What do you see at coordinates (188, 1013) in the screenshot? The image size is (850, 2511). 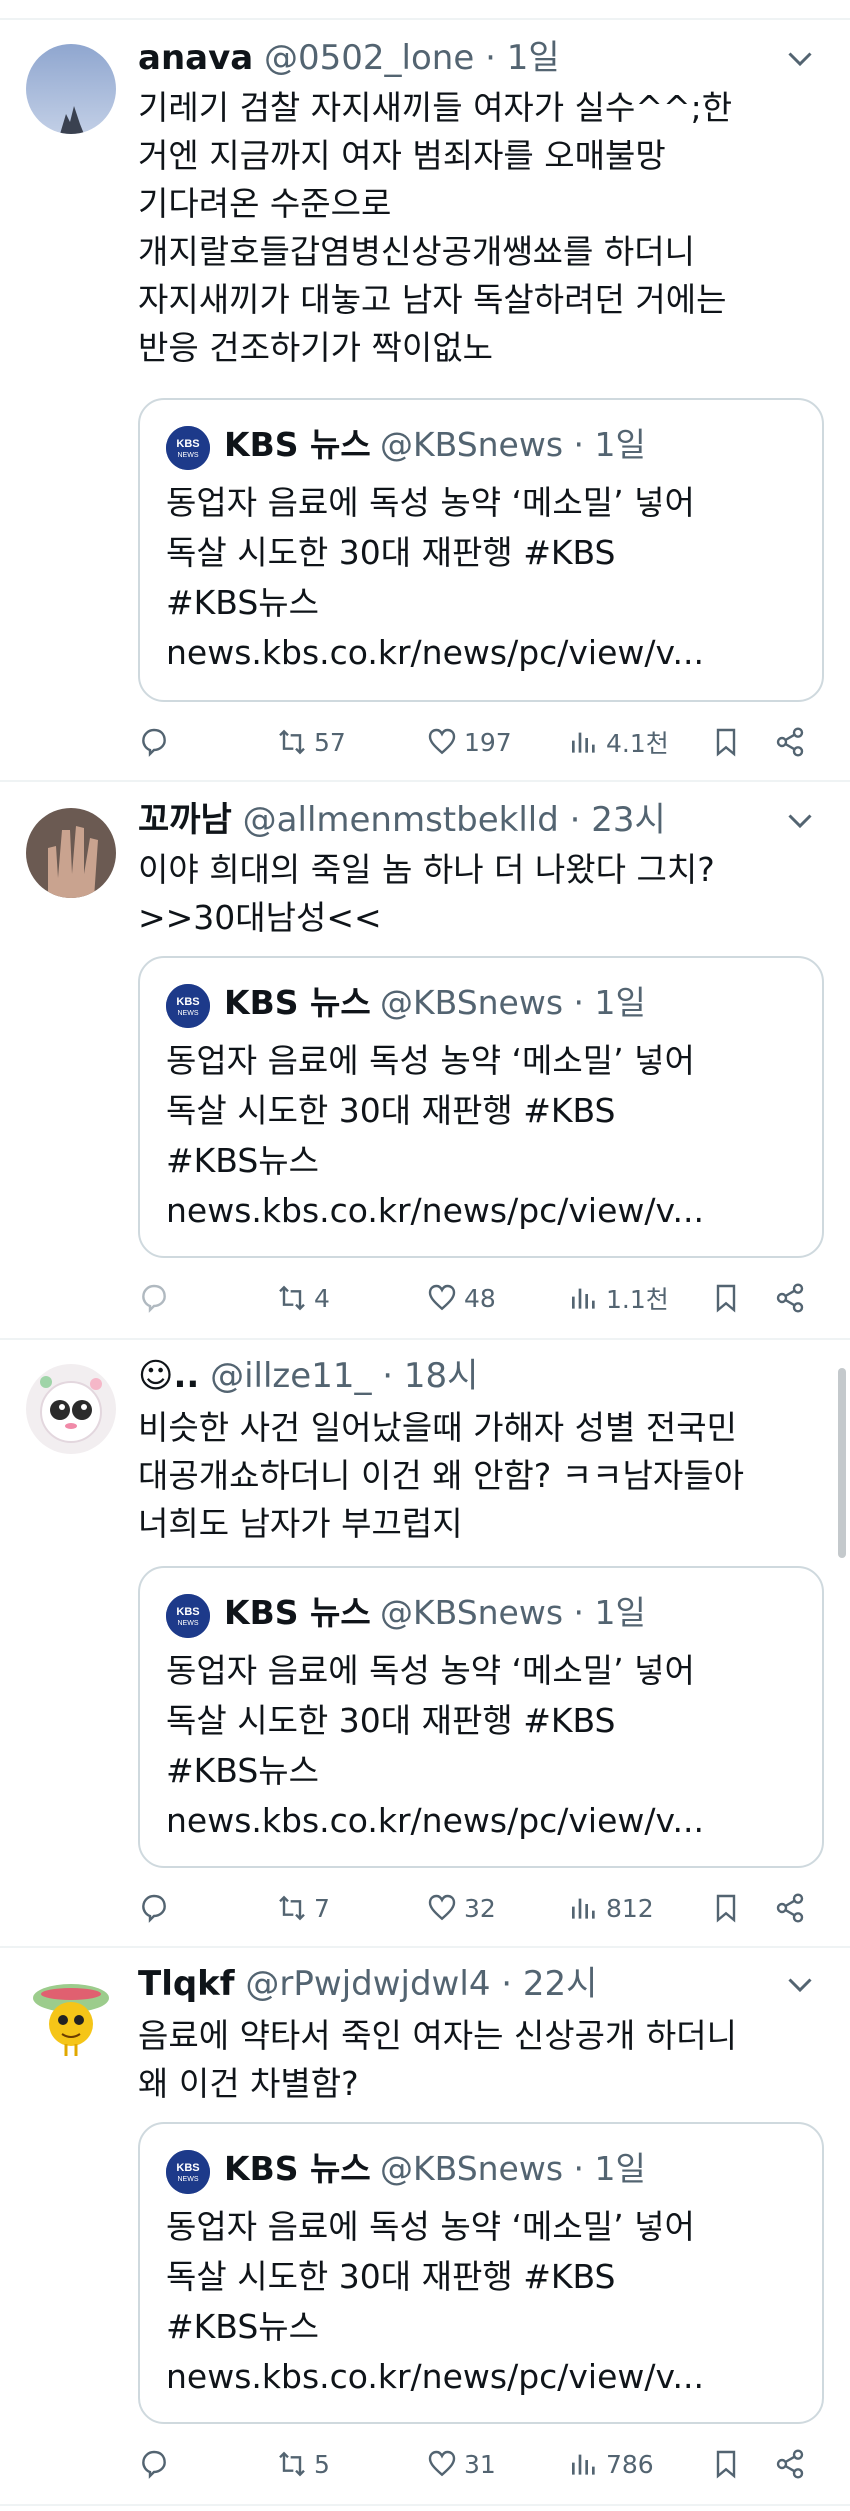 I see `svg-text: NEWS` at bounding box center [188, 1013].